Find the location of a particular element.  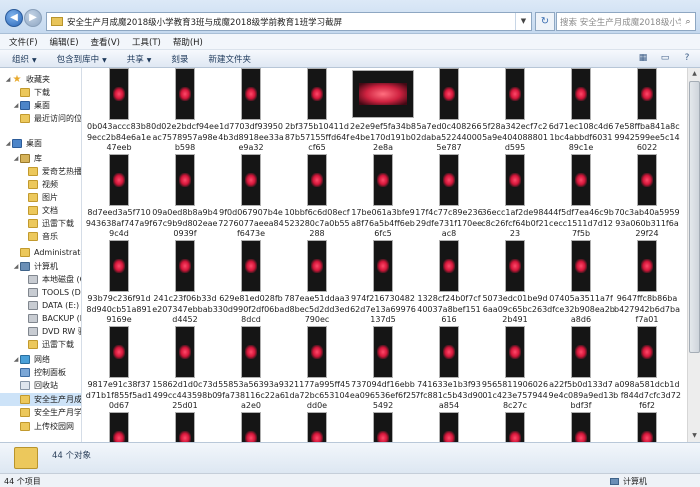

file-item: 70c3ab40a595993a060b311f6a29f24 is located at coordinates (647, 197).